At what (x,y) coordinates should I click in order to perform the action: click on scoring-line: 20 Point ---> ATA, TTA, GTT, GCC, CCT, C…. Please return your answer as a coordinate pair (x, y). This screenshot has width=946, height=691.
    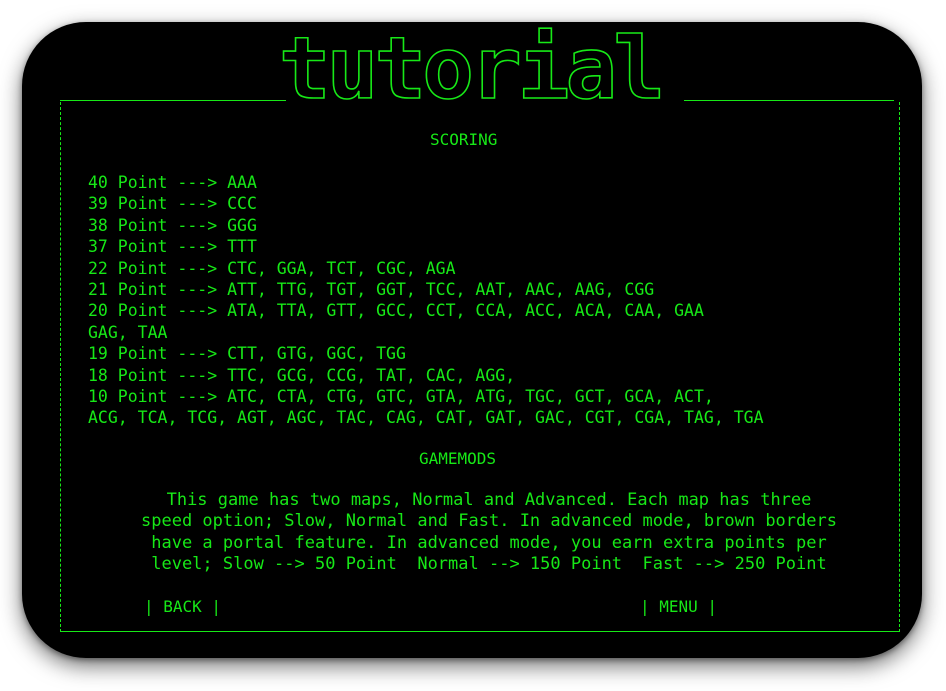
    Looking at the image, I should click on (396, 311).